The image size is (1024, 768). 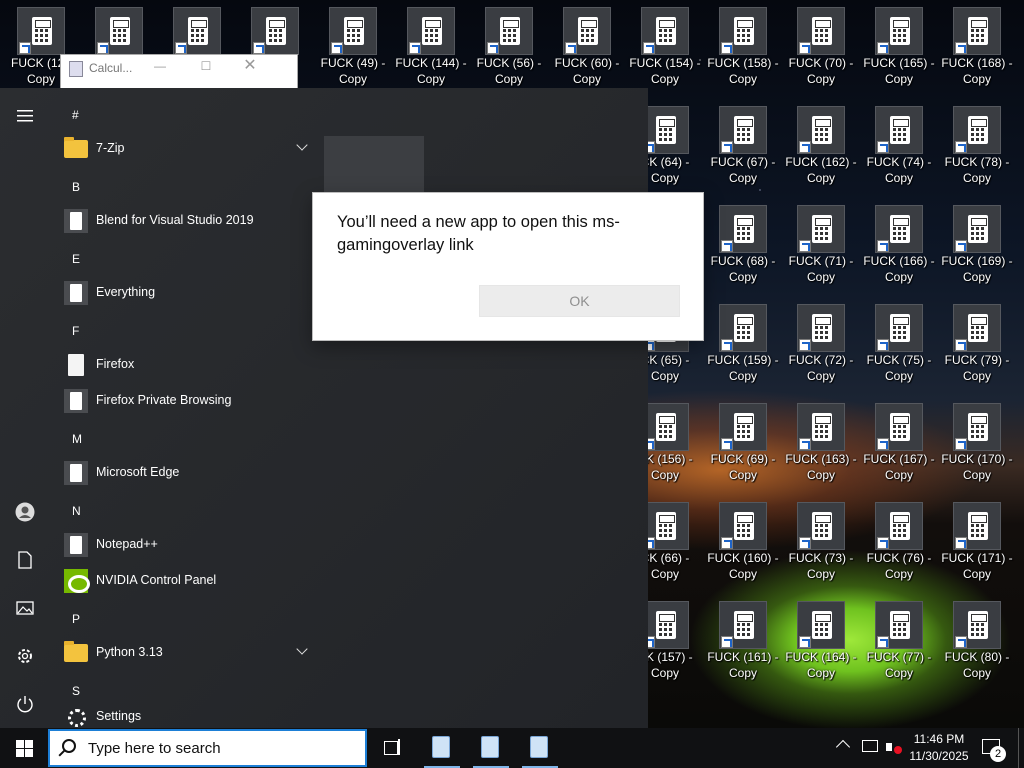 I want to click on app-item-notepadpp: Notepad++, so click(x=184, y=545).